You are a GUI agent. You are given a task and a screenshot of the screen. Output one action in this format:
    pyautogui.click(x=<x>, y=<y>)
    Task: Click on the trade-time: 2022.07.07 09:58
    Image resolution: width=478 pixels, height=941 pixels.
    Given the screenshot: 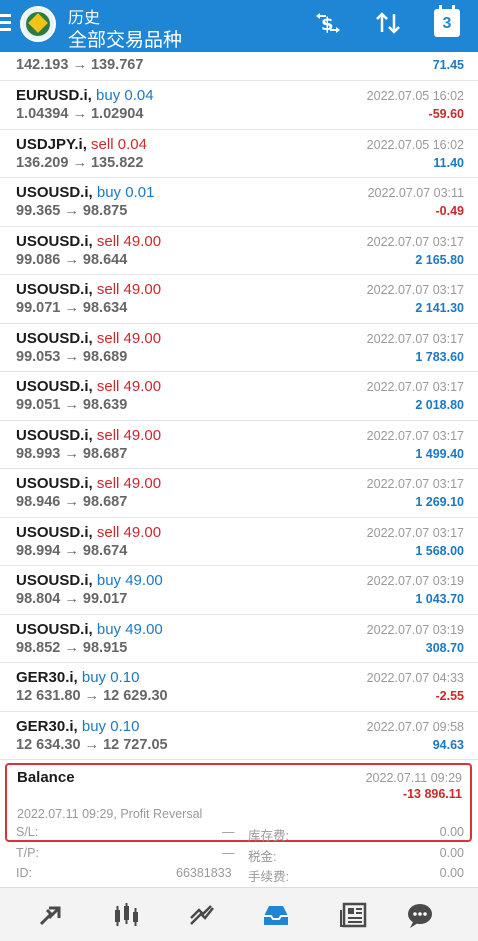 What is the action you would take?
    pyautogui.click(x=415, y=726)
    